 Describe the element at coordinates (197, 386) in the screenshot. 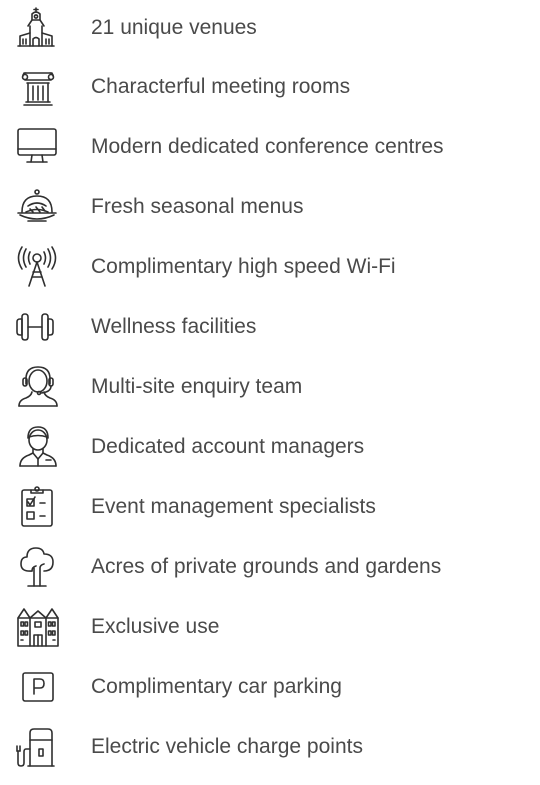

I see `feature-label: Multi-site enquiry team` at that location.